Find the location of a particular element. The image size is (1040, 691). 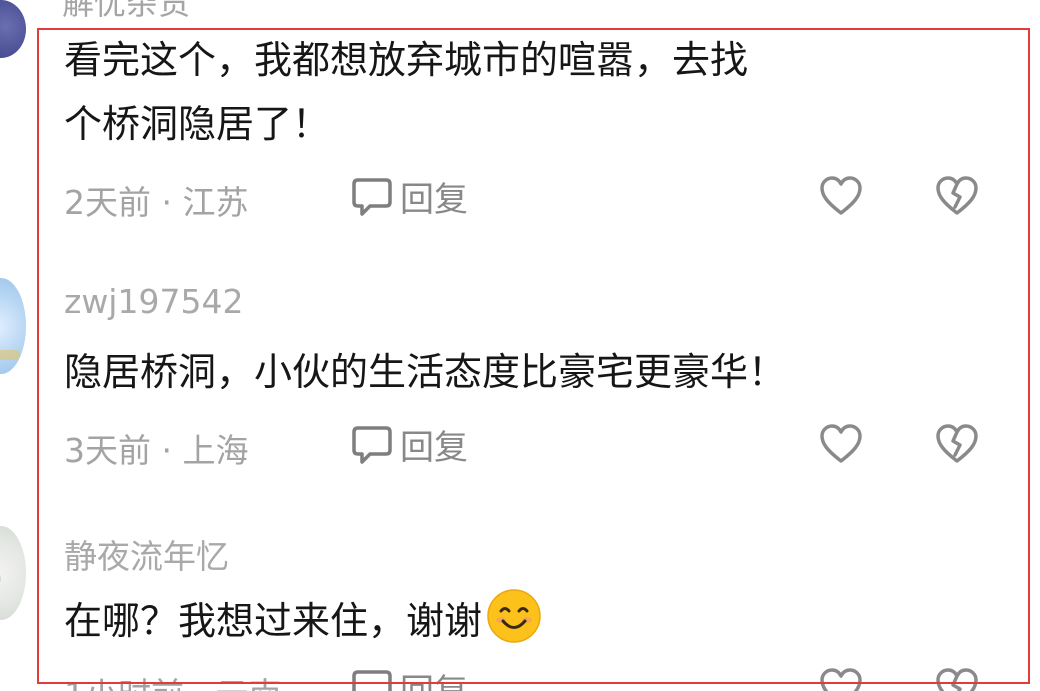

comment-username: 静夜流年忆 is located at coordinates (146, 554).